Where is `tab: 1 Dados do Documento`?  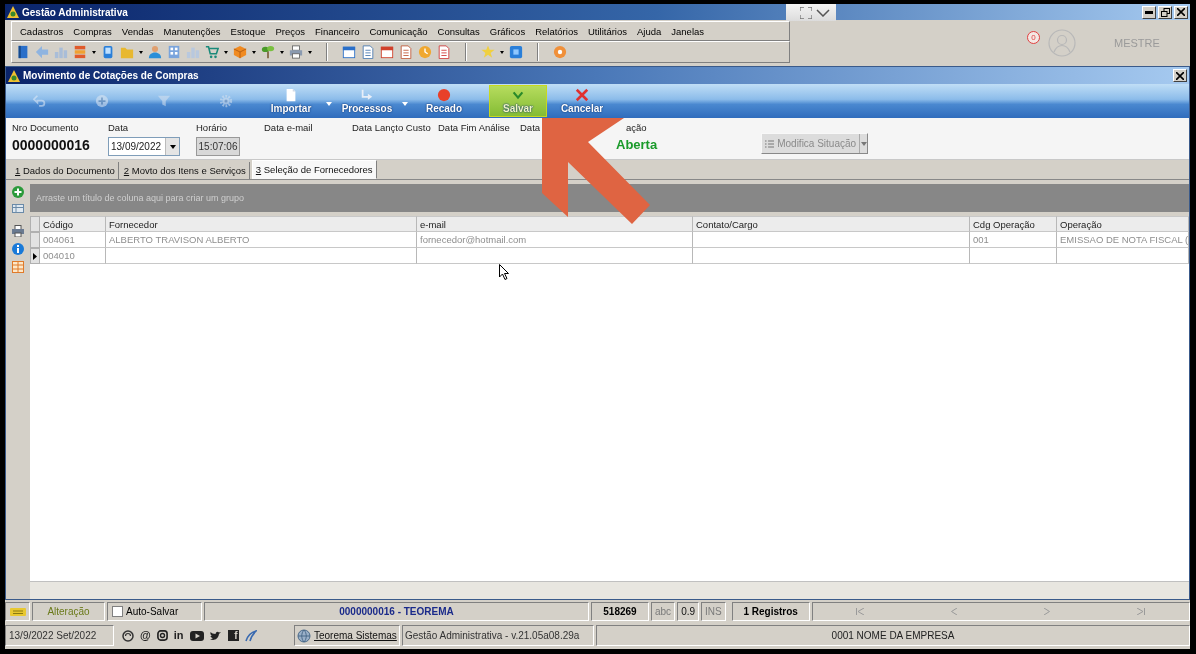
tab: 1 Dados do Documento is located at coordinates (65, 170).